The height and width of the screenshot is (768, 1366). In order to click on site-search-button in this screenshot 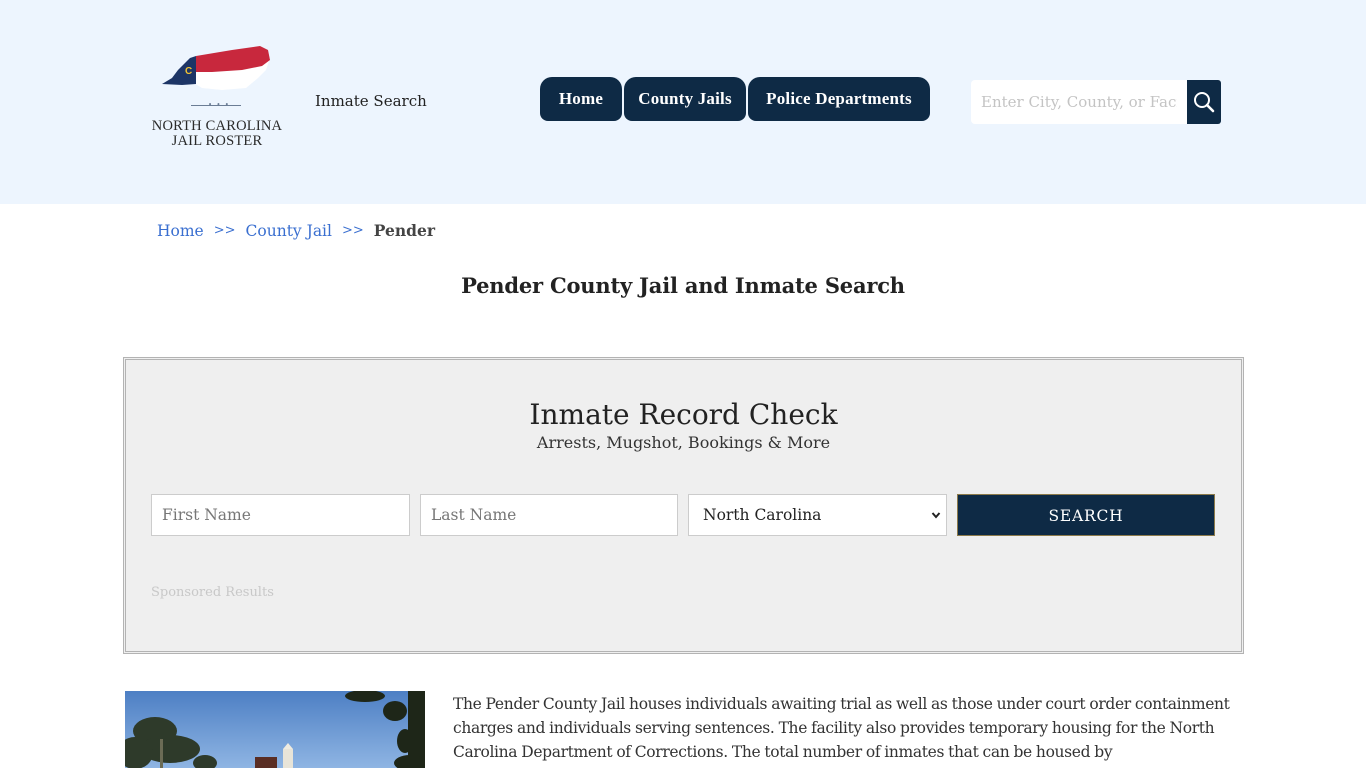, I will do `click(1204, 102)`.